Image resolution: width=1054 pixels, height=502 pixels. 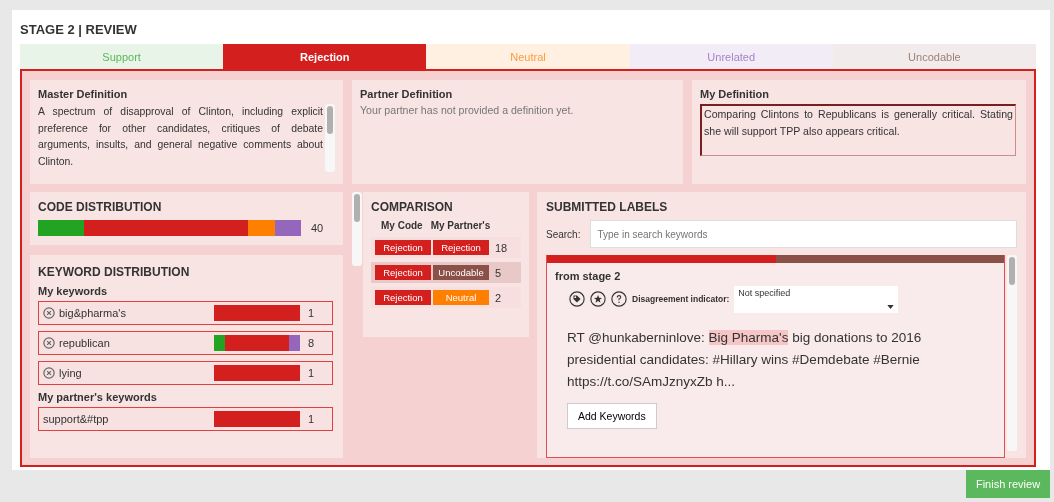 I want to click on section-title: KEYWORD DISTRIBUTION, so click(x=114, y=272).